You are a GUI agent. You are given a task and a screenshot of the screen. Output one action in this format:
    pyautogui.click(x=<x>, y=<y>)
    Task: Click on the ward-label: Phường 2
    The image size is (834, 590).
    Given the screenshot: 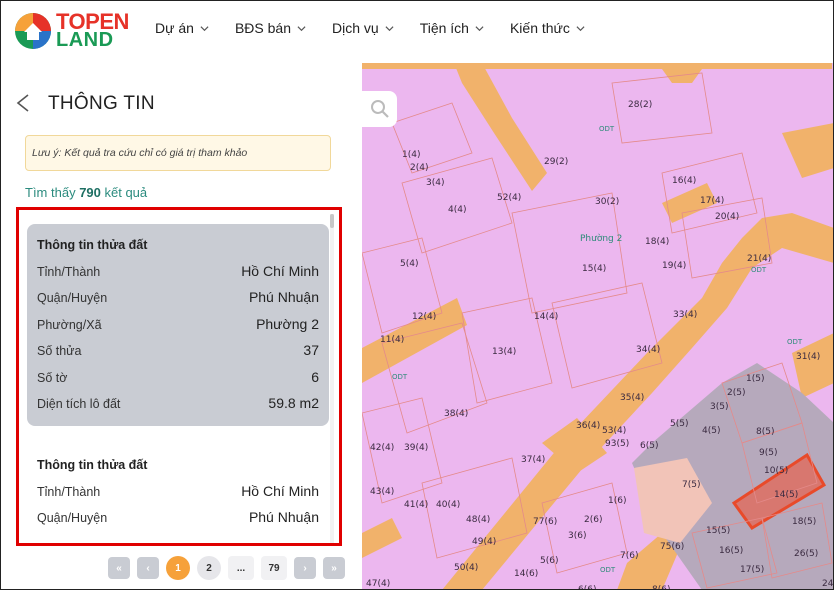 What is the action you would take?
    pyautogui.click(x=601, y=239)
    